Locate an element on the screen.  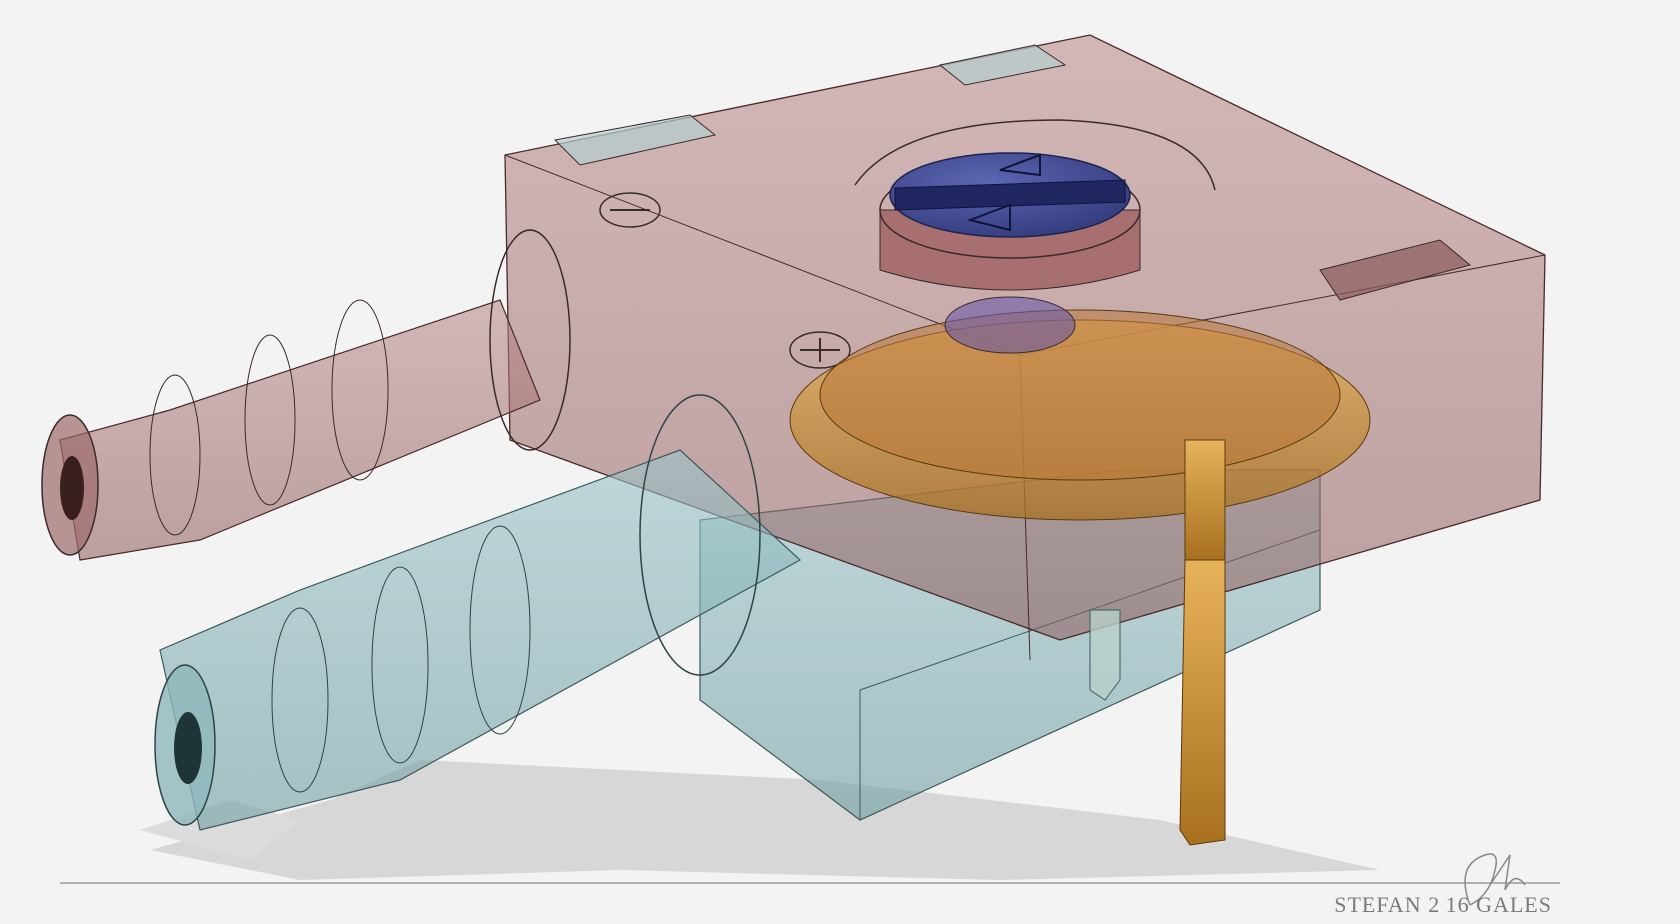
signature-text: STEFAN 2 16 GALES is located at coordinates (1443, 904).